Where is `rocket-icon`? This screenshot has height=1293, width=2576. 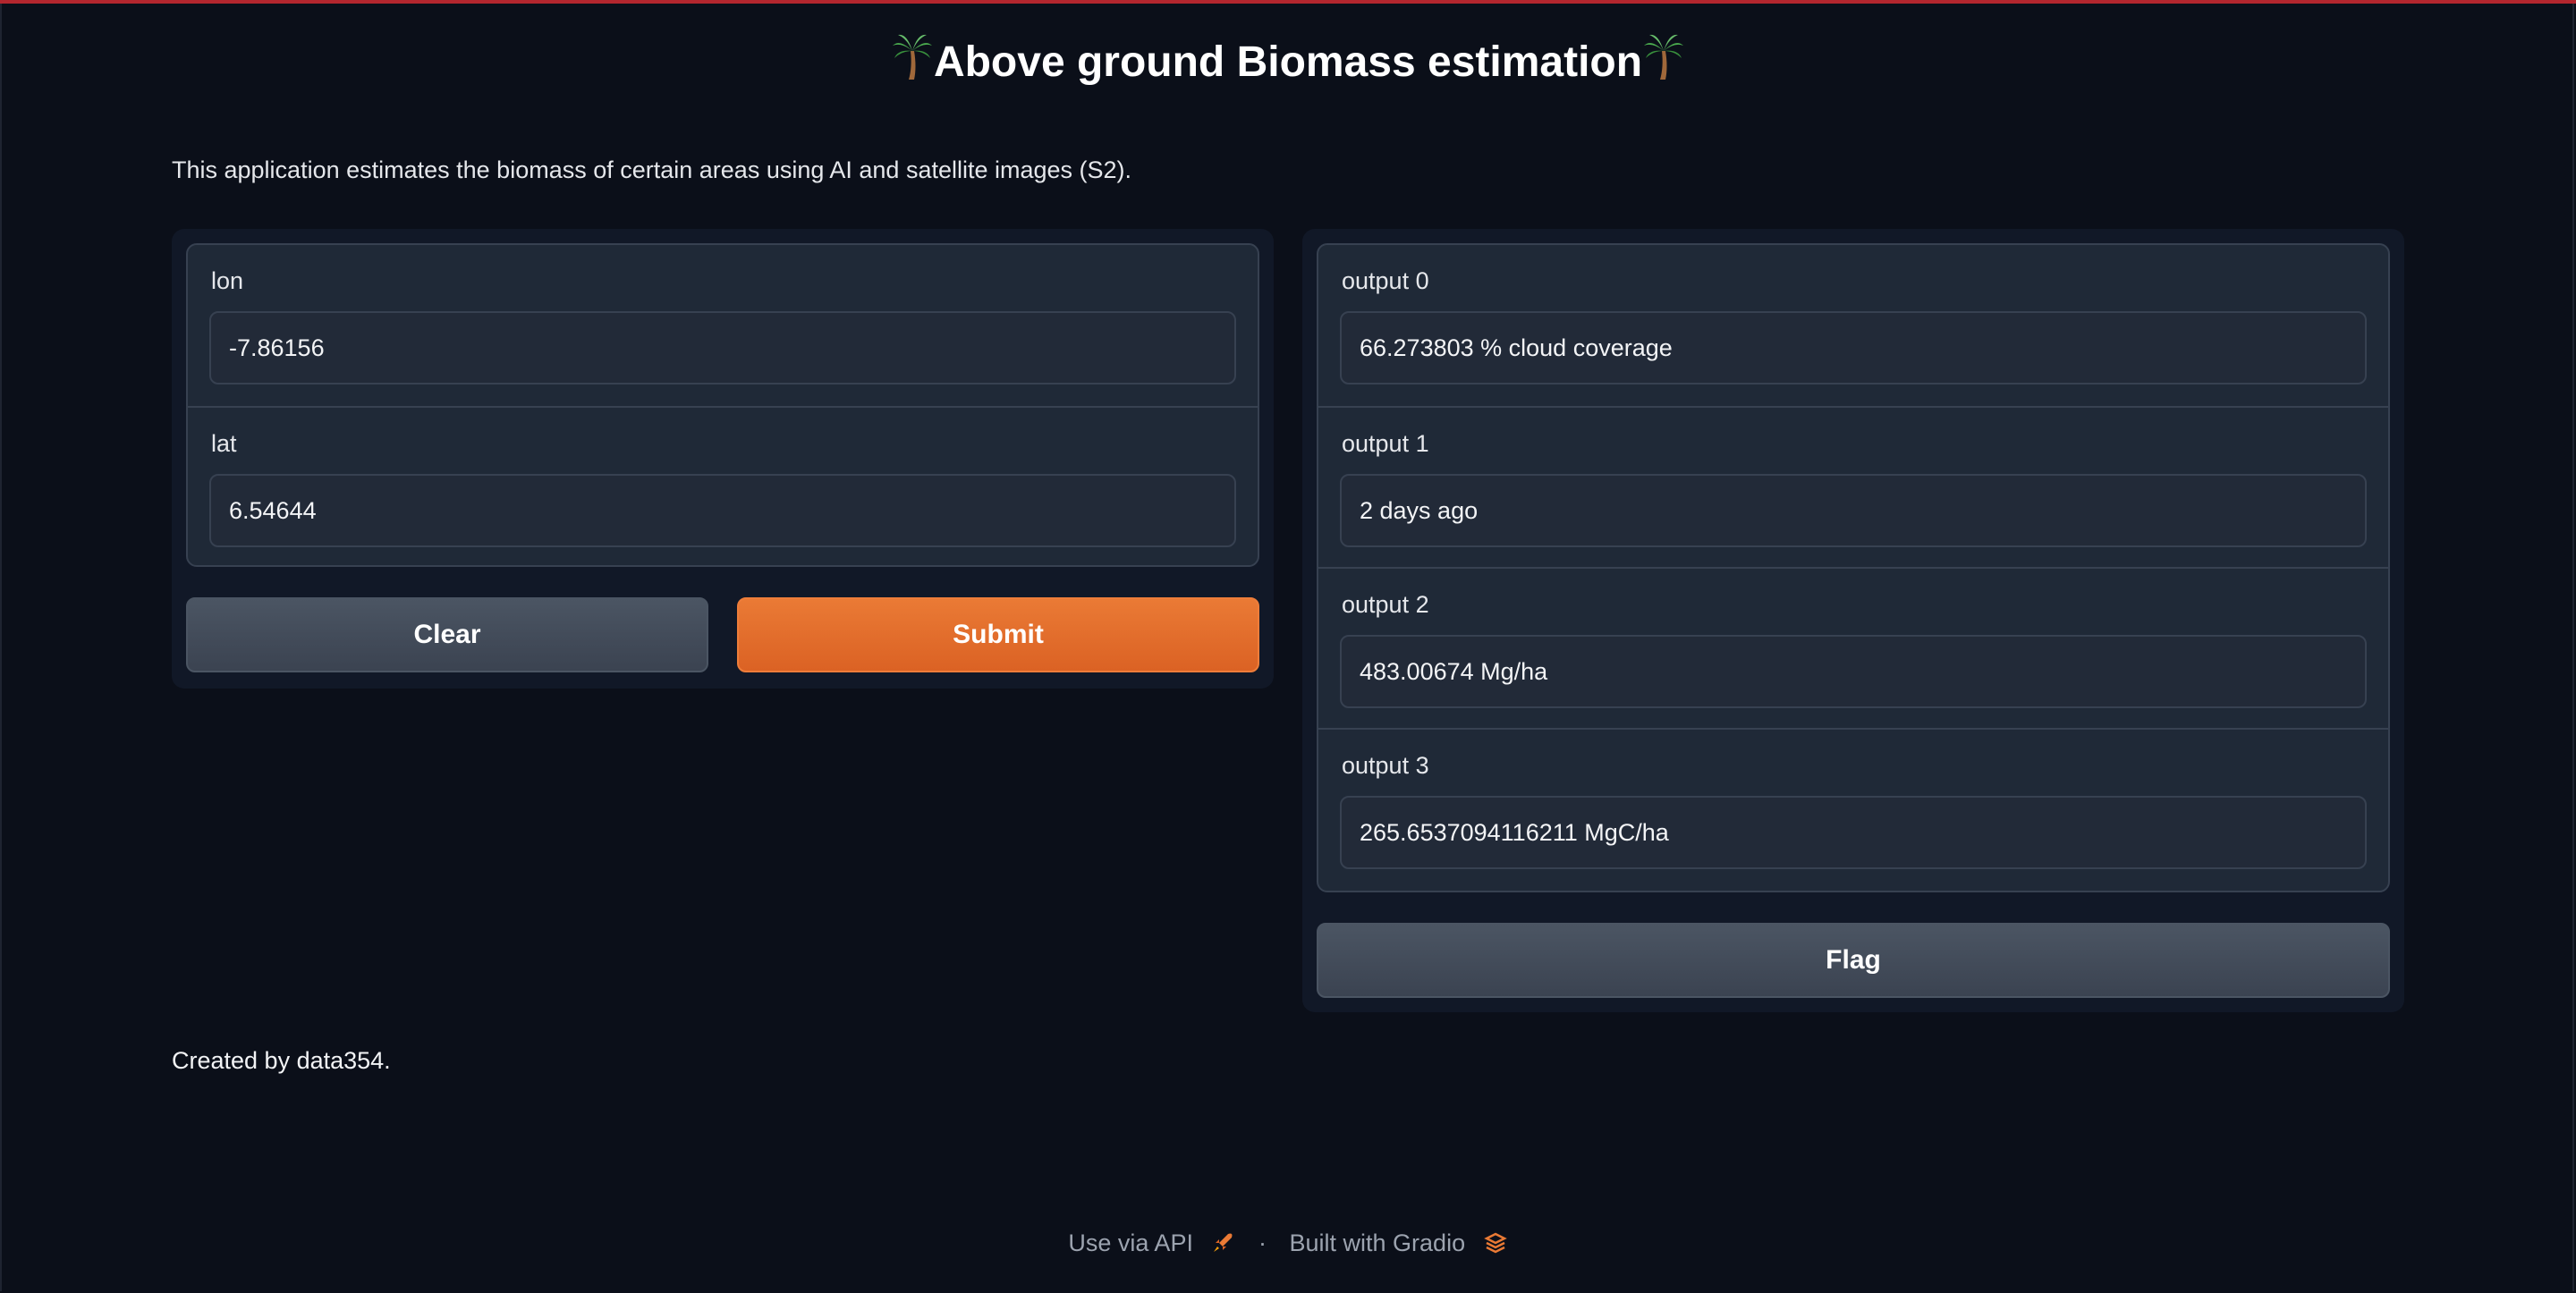 rocket-icon is located at coordinates (1223, 1243).